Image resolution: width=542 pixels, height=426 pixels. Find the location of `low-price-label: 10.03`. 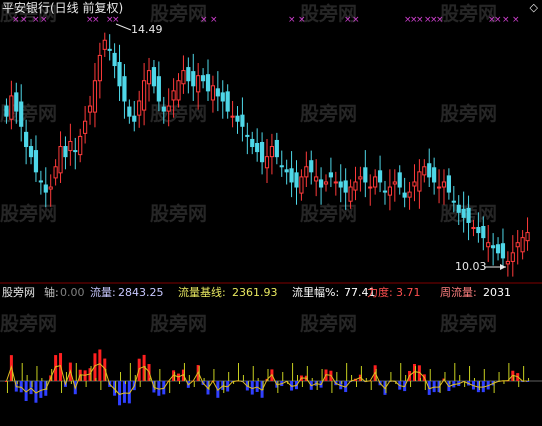

low-price-label: 10.03 is located at coordinates (471, 266).